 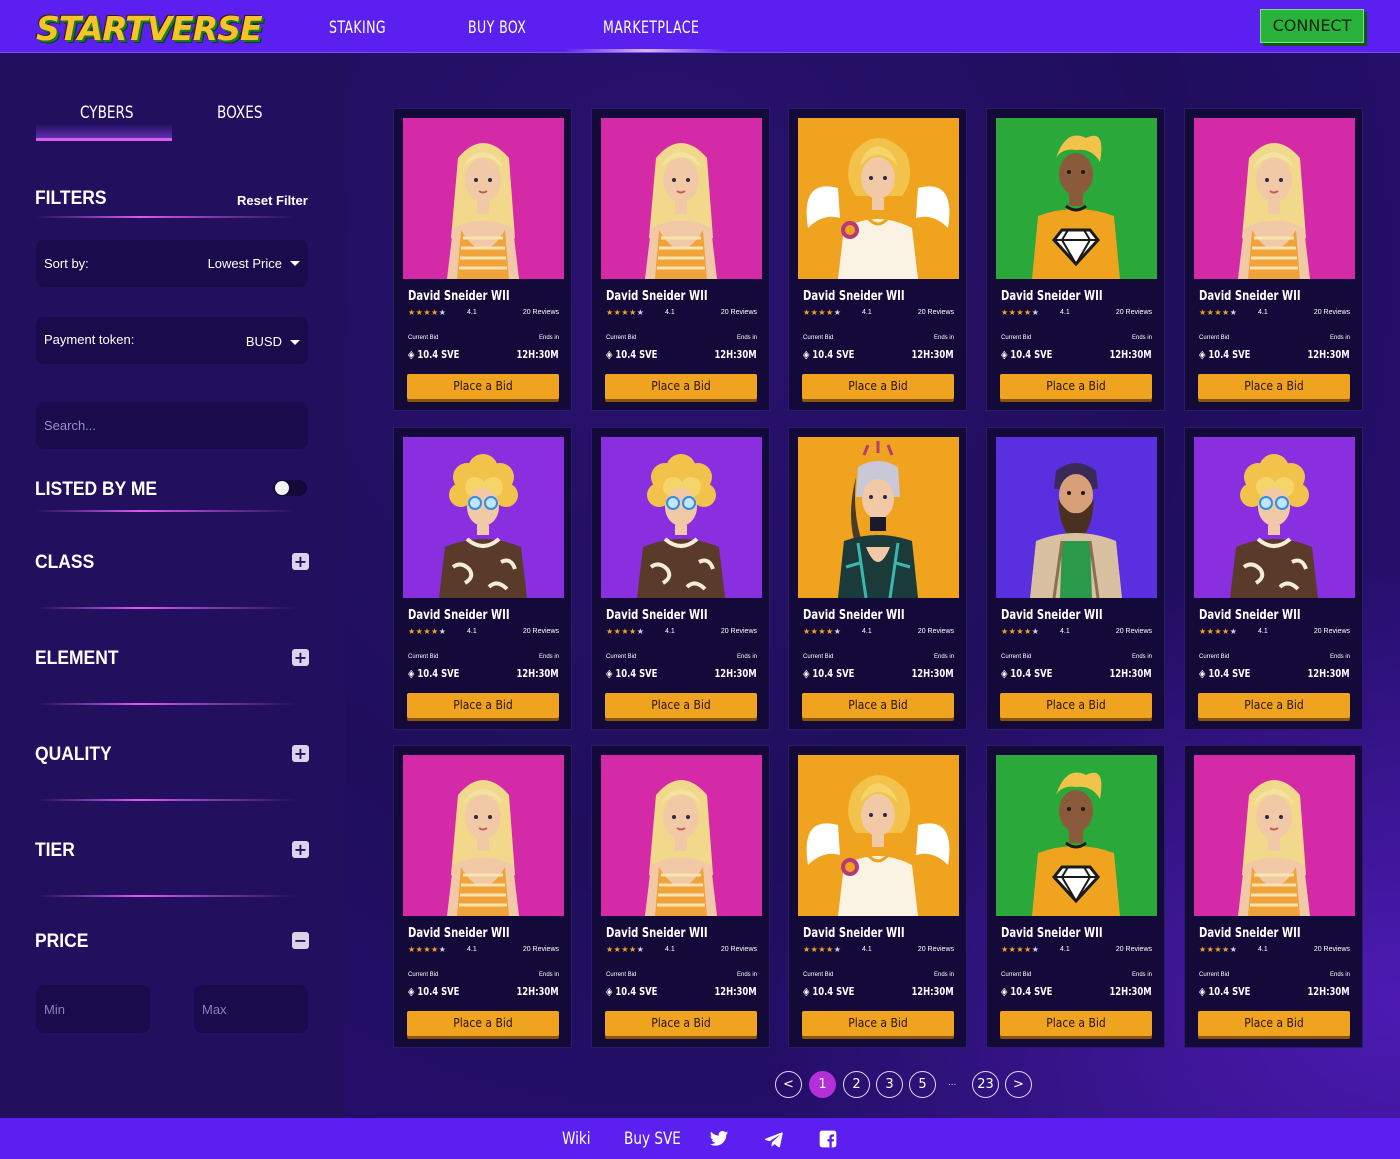 I want to click on sort-by-select: Sort by: Lowest Price, so click(x=172, y=263).